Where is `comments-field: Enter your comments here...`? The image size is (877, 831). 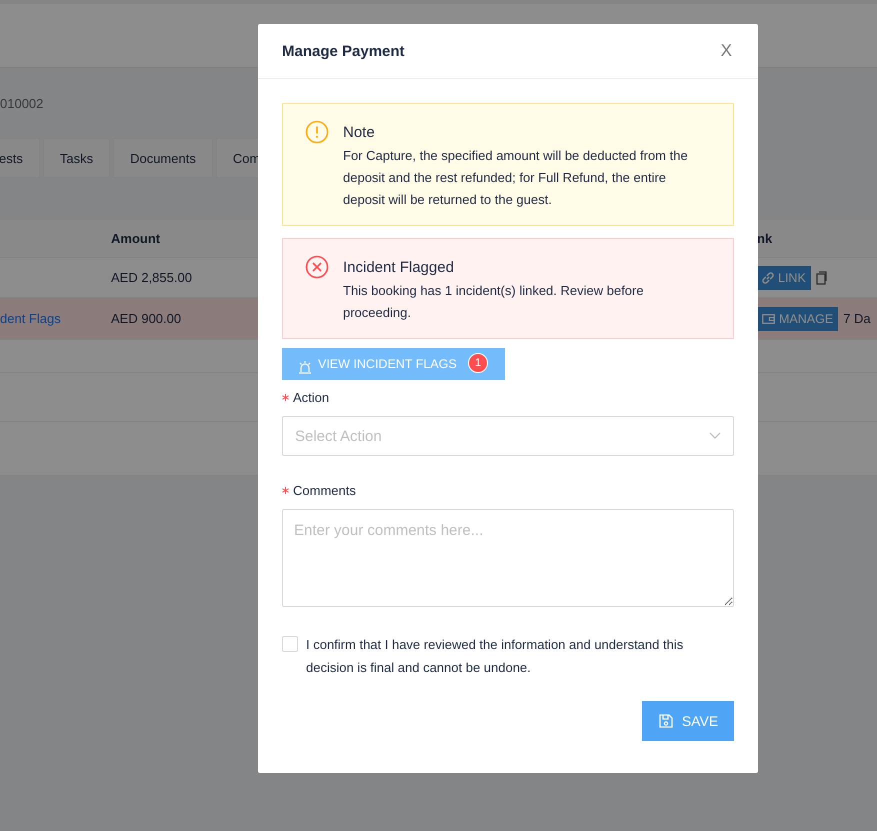
comments-field: Enter your comments here... is located at coordinates (508, 558).